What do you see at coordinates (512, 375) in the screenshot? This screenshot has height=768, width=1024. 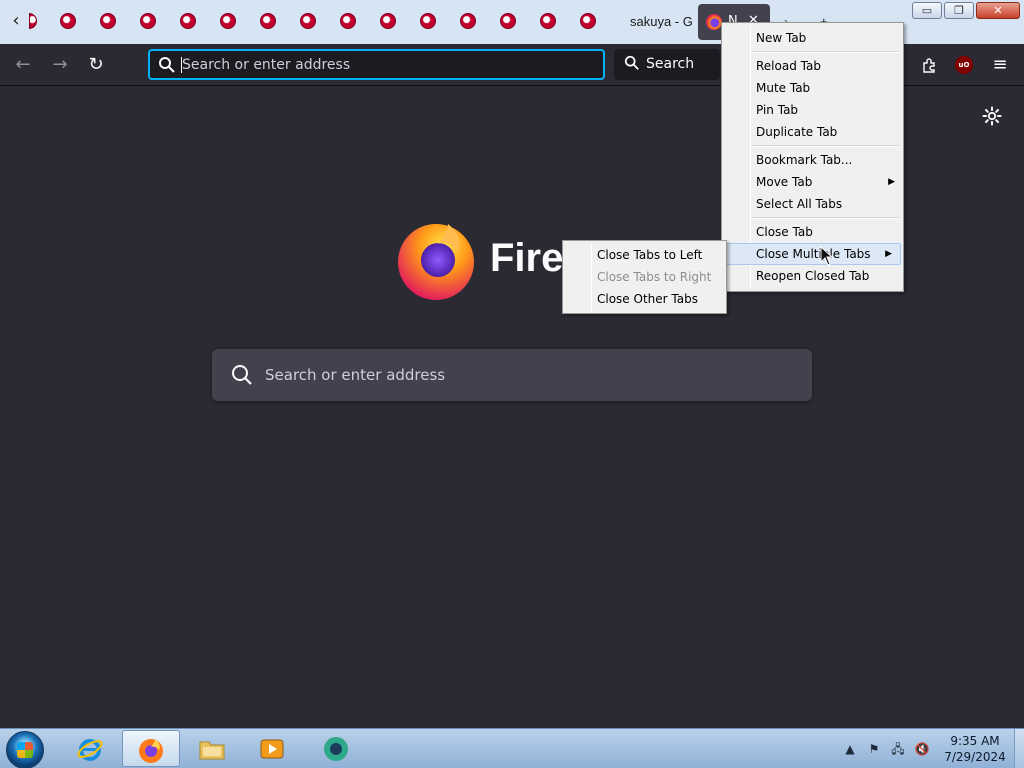 I see `newtab-search-box: Search or enter address` at bounding box center [512, 375].